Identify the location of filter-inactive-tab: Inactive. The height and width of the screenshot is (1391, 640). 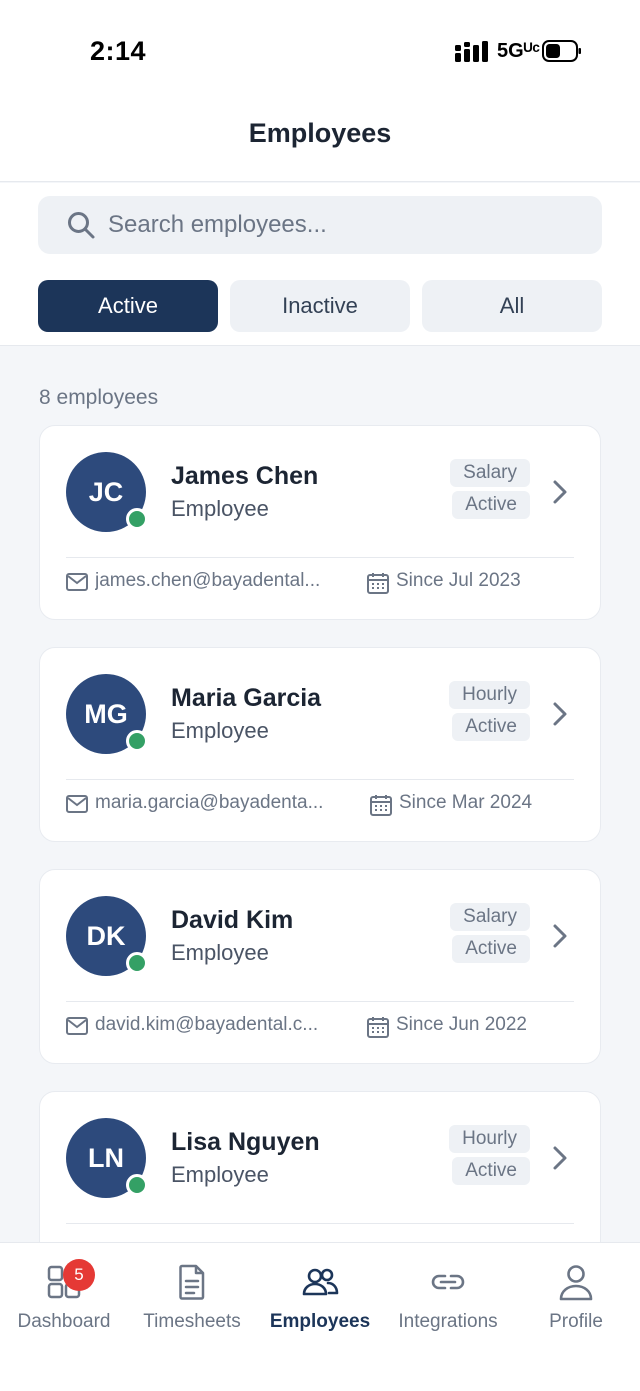
(320, 306).